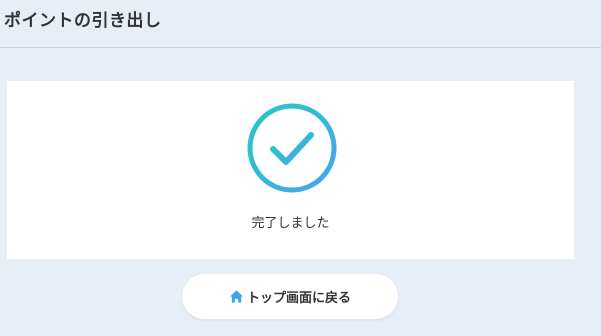 This screenshot has height=336, width=601. Describe the element at coordinates (298, 298) in the screenshot. I see `back-to-top-label: トップ画面に戻る` at that location.